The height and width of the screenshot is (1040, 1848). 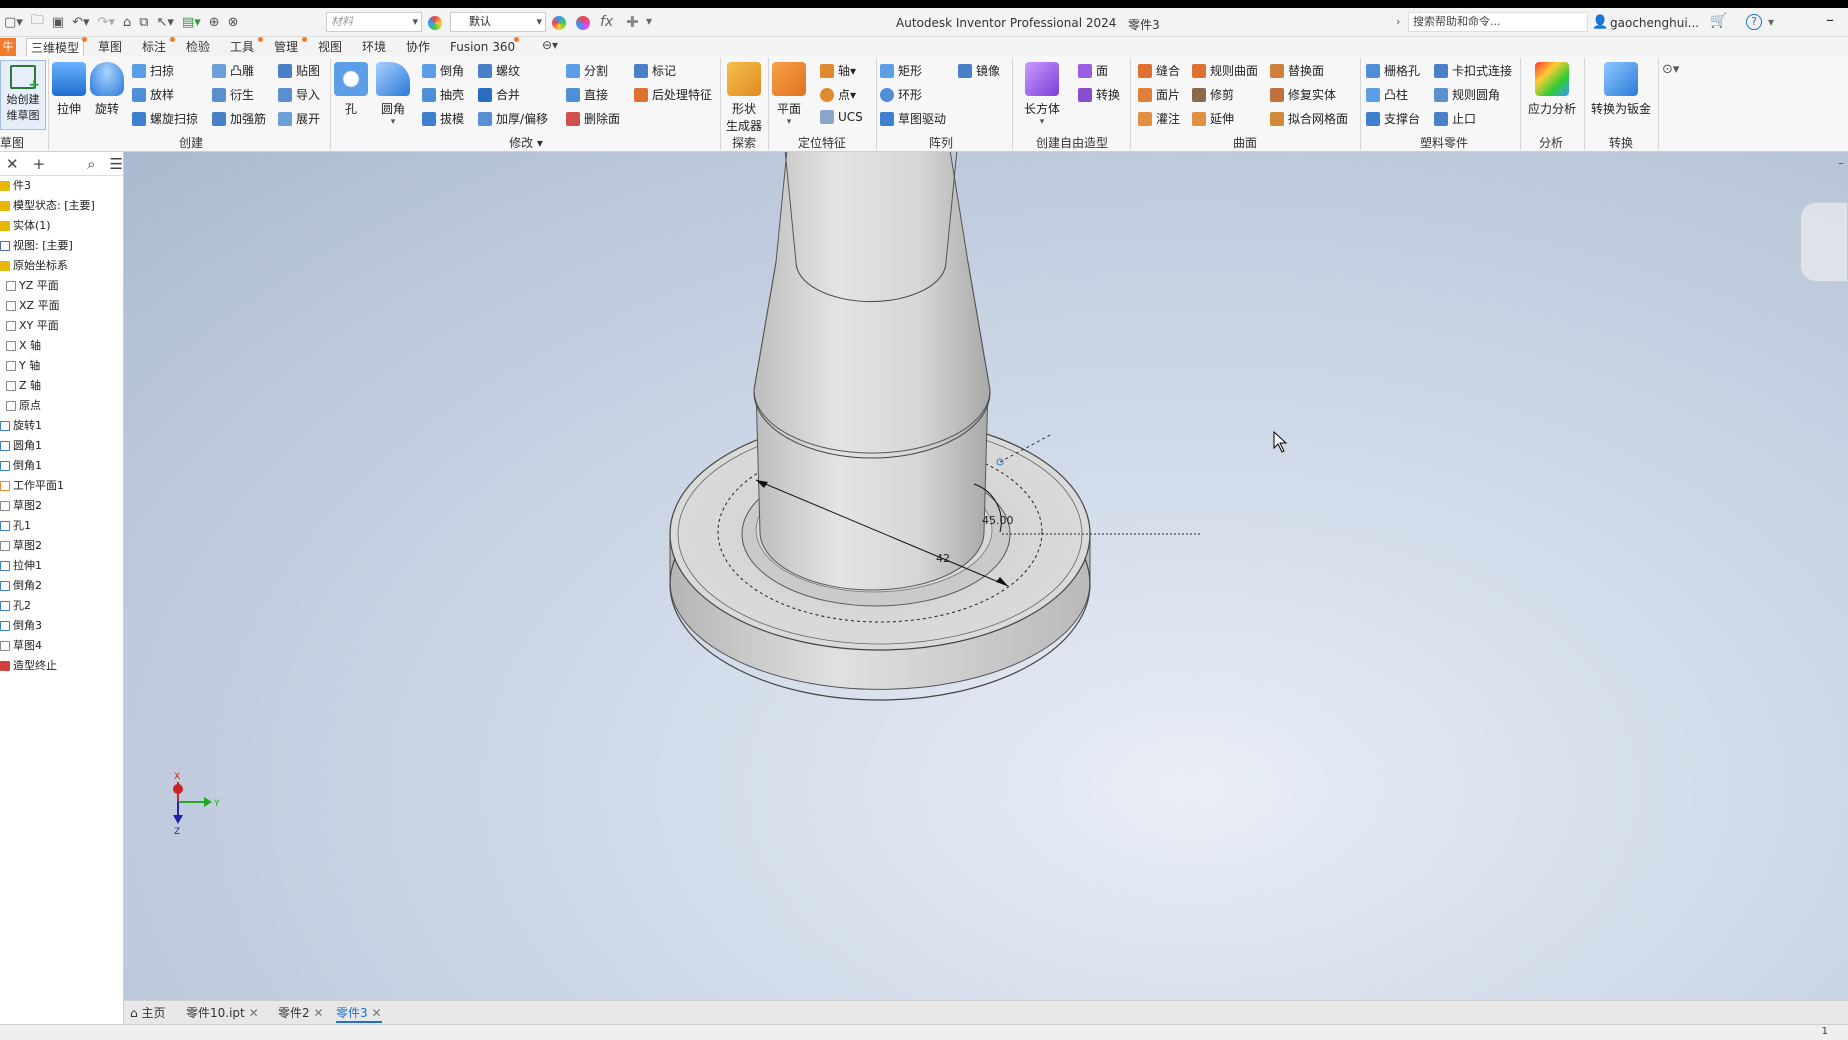 I want to click on tree-item: 件3, so click(x=61, y=186).